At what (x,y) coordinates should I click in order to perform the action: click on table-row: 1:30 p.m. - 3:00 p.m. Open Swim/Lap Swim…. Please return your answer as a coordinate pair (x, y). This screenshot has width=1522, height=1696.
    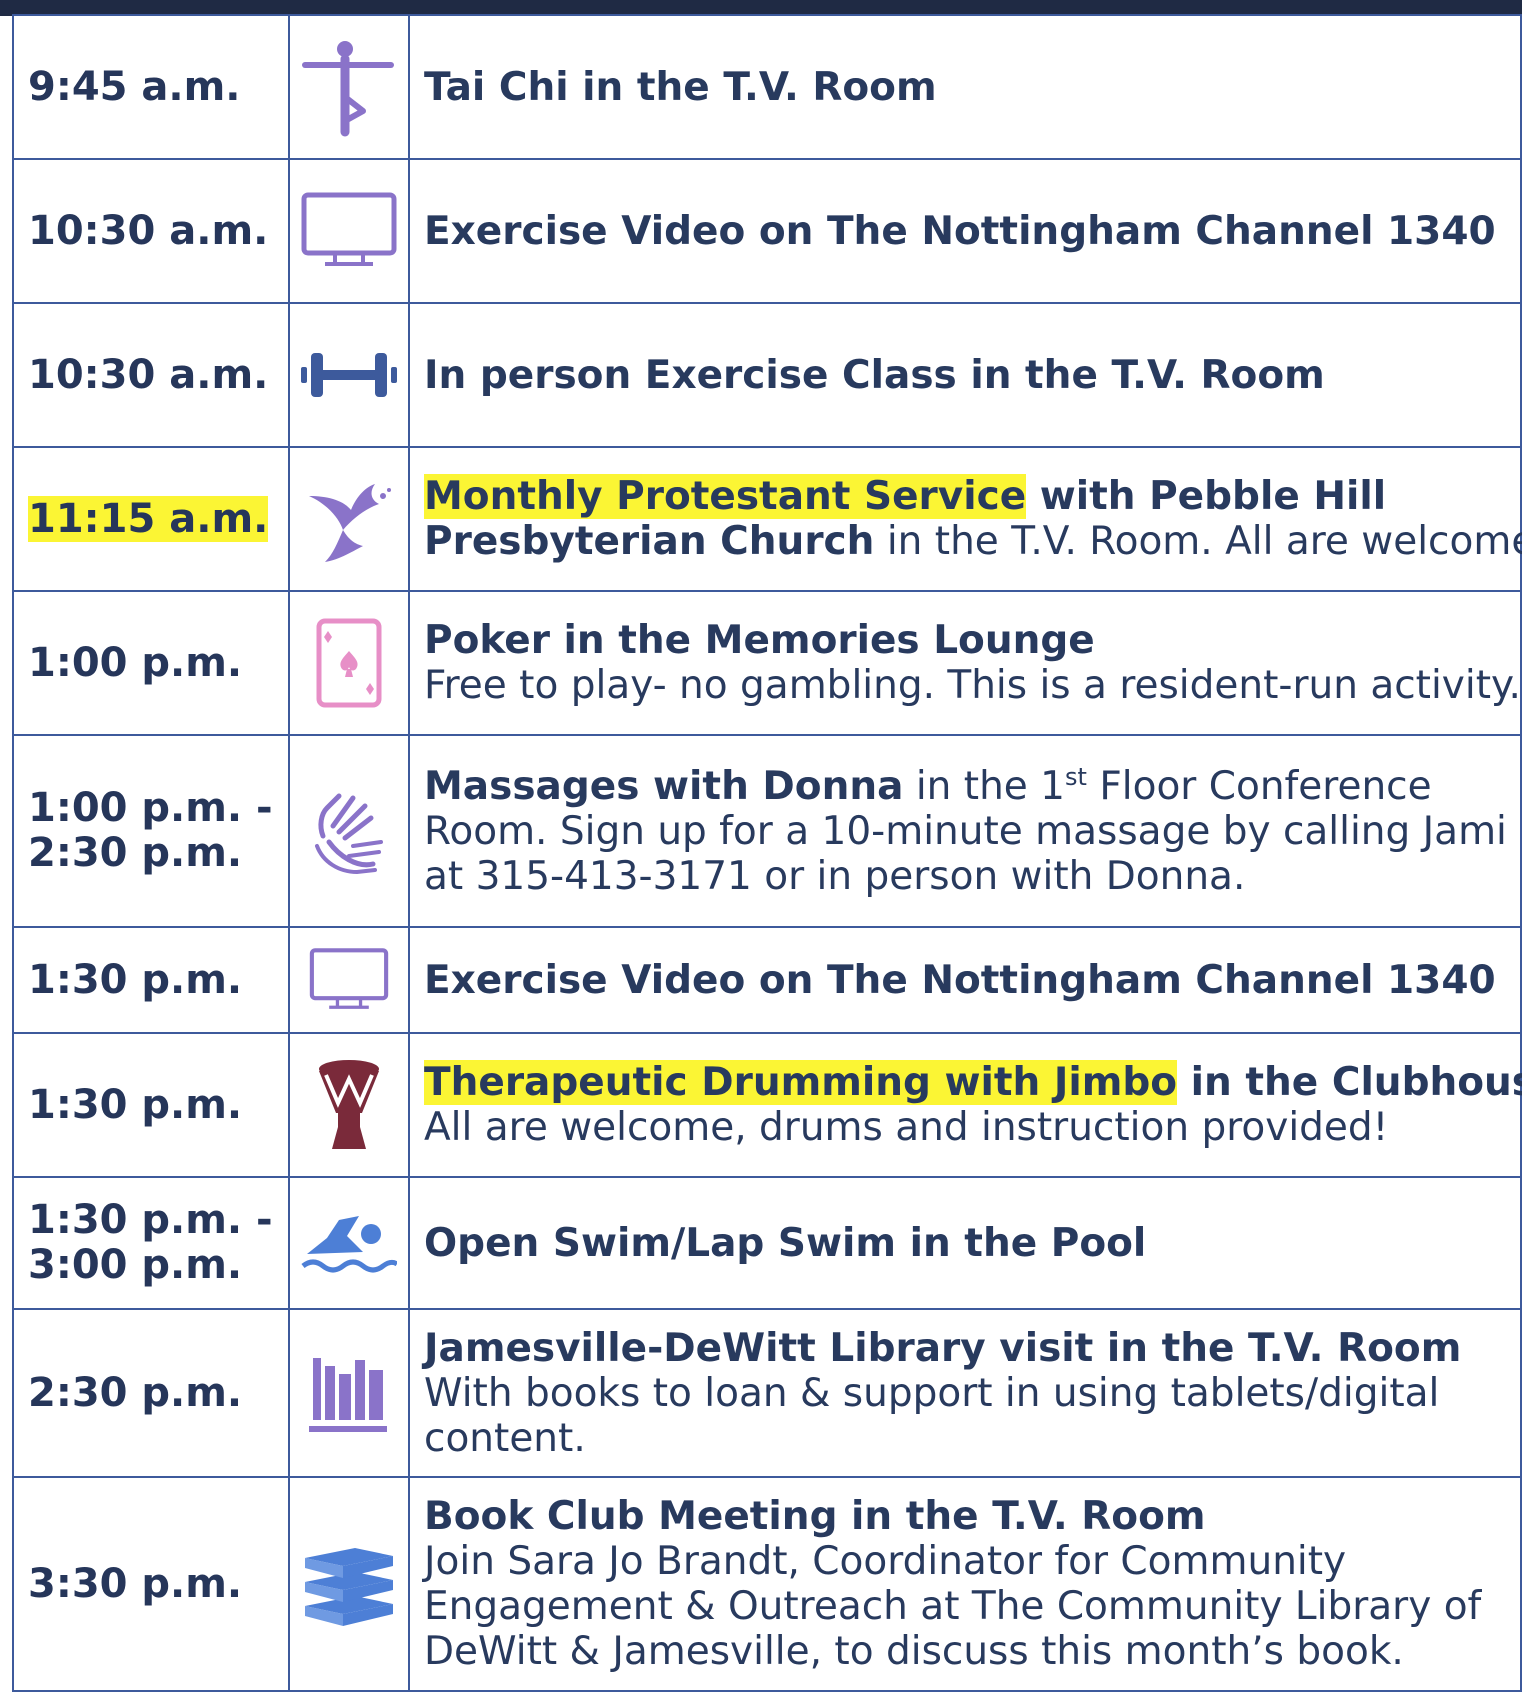
    Looking at the image, I should click on (767, 1243).